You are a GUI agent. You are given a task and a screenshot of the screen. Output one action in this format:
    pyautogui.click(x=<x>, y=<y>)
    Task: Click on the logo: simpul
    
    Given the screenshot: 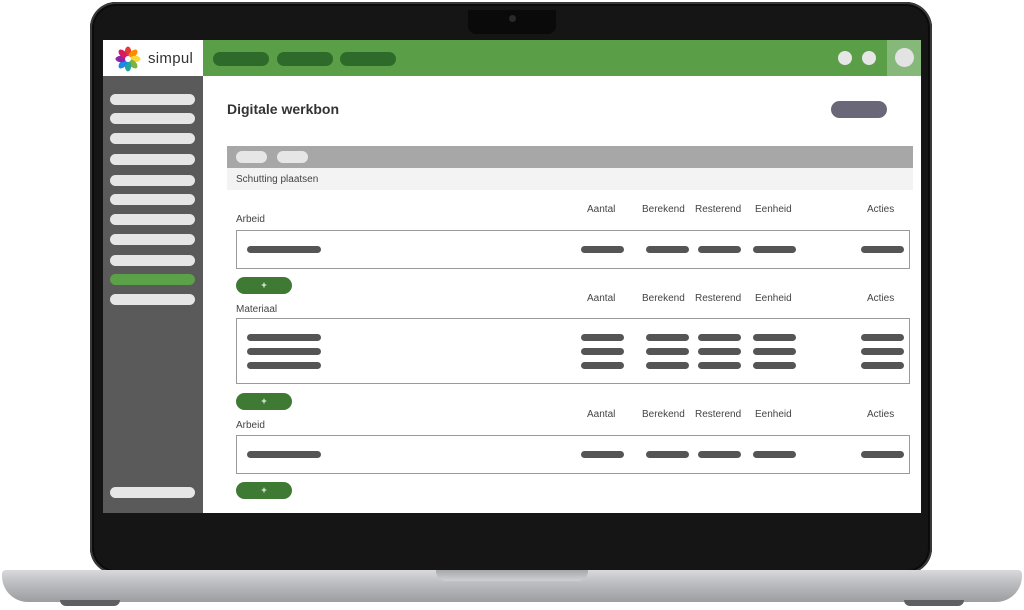 What is the action you would take?
    pyautogui.click(x=153, y=58)
    